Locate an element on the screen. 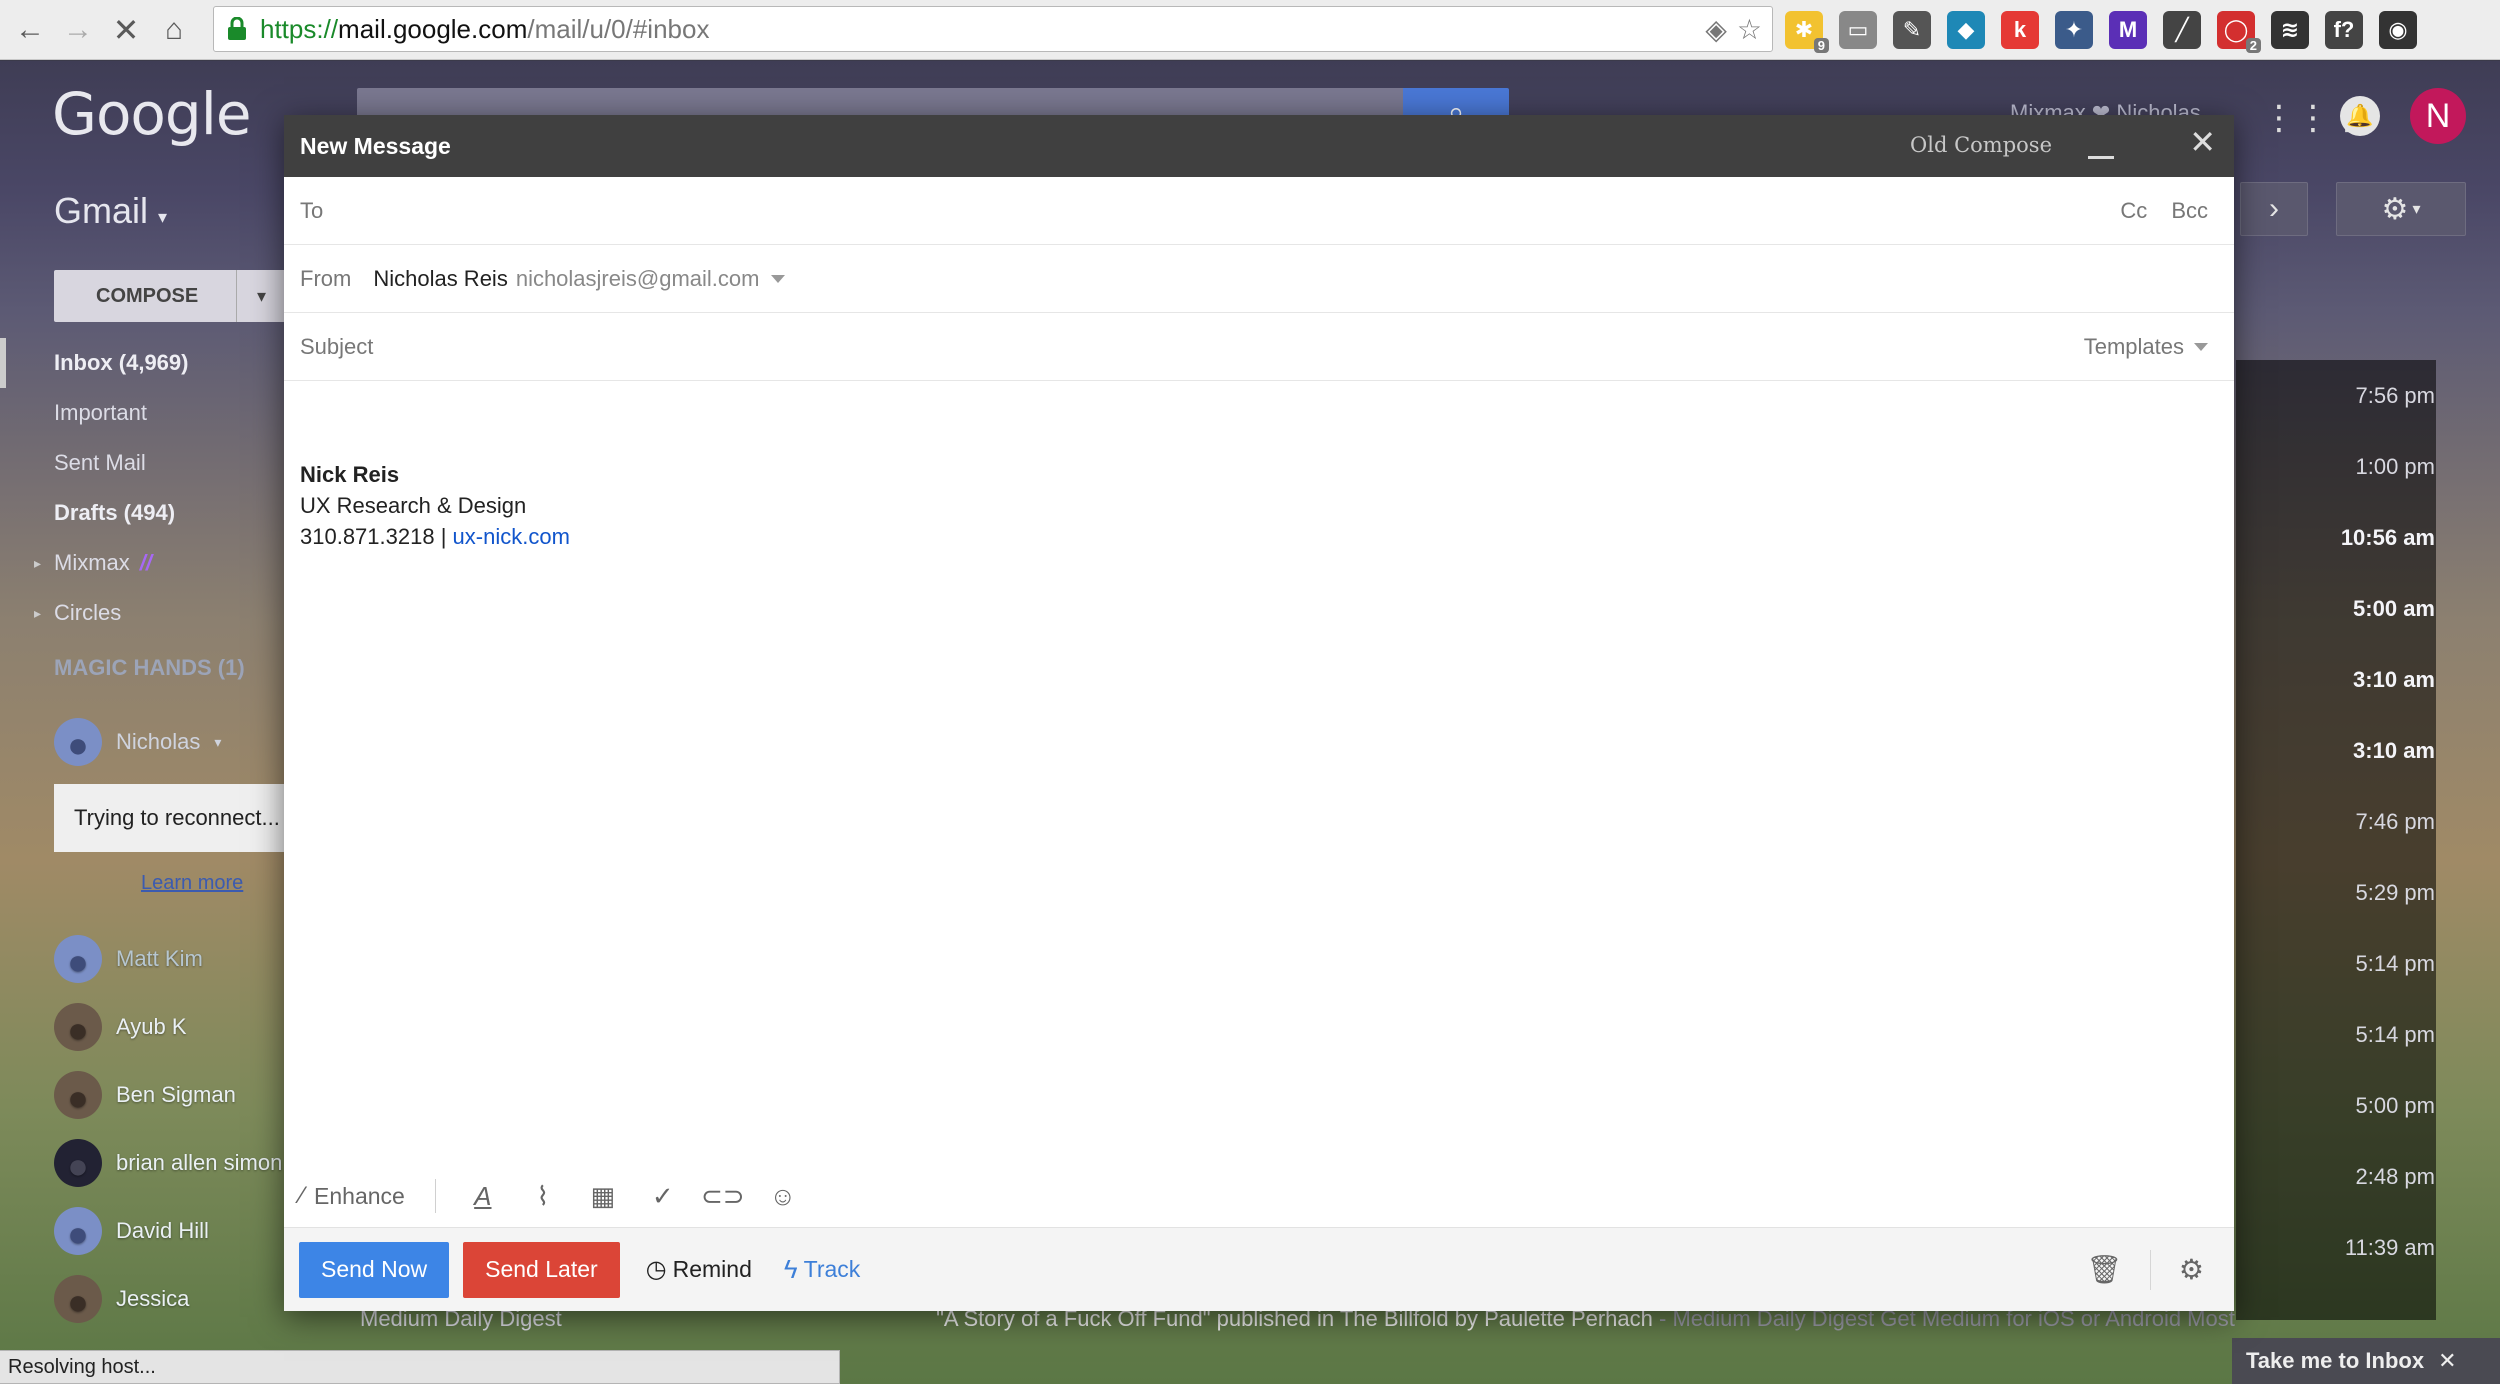  gmail-label: Gmail is located at coordinates (101, 210).